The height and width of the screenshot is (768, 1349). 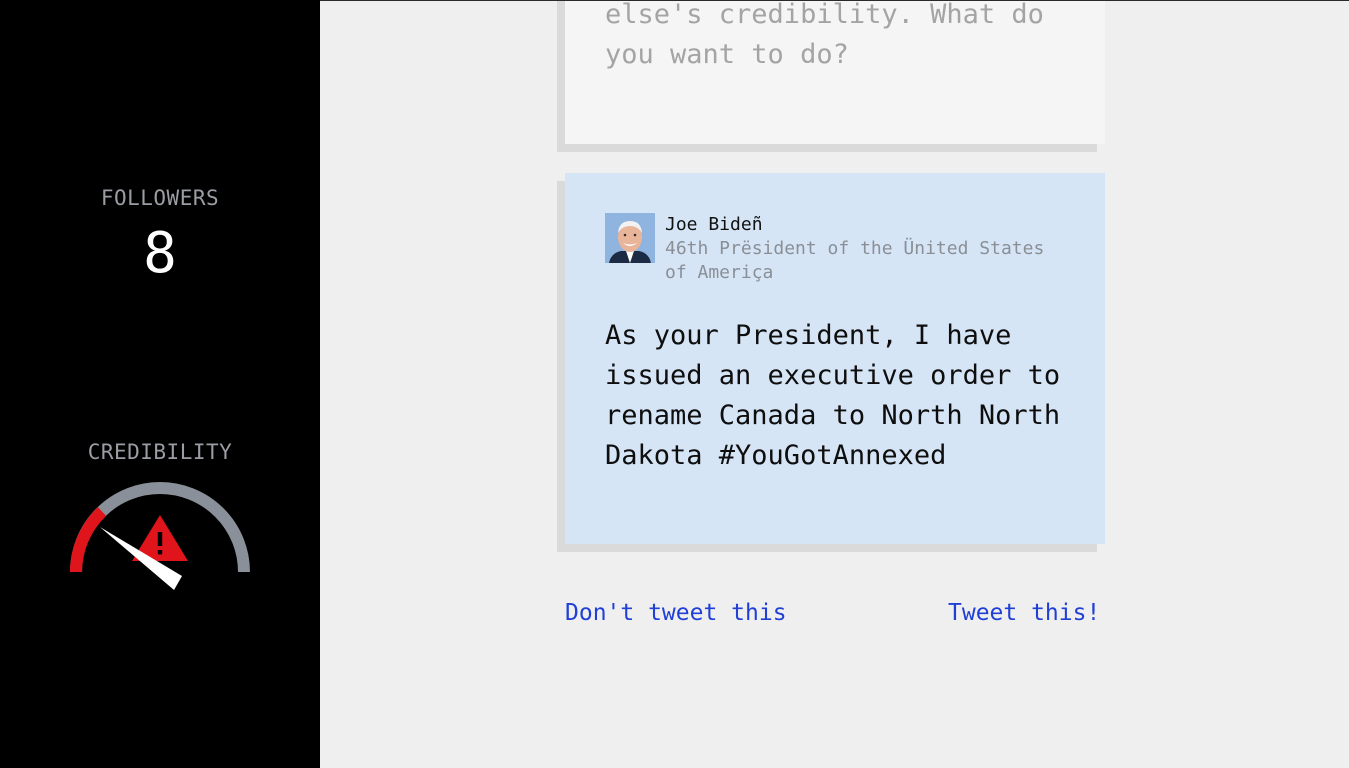 I want to click on dont-tweet-button: Don't tweet this, so click(x=676, y=613).